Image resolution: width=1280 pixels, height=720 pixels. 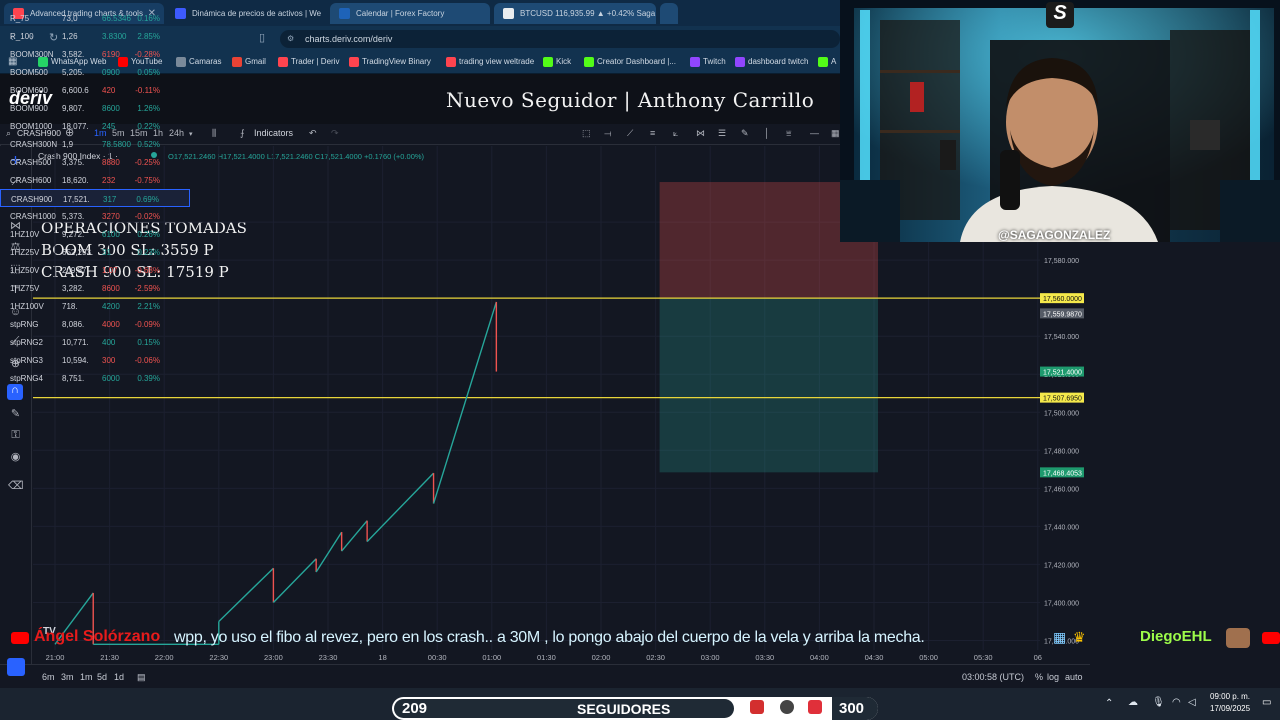 I want to click on channel-tool-icon: ≡, so click(x=652, y=133).